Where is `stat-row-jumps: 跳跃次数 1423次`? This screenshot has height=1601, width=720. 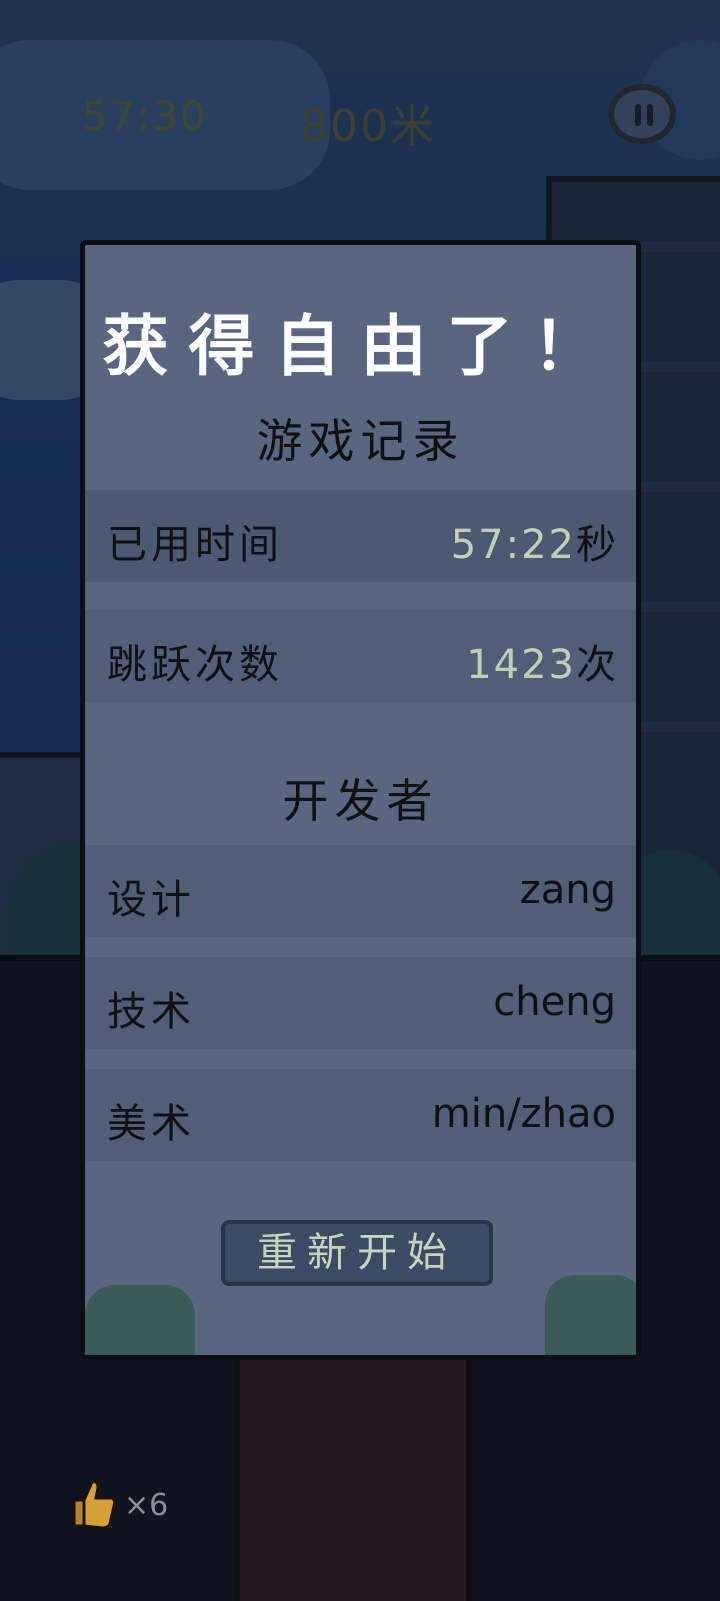 stat-row-jumps: 跳跃次数 1423次 is located at coordinates (360, 656).